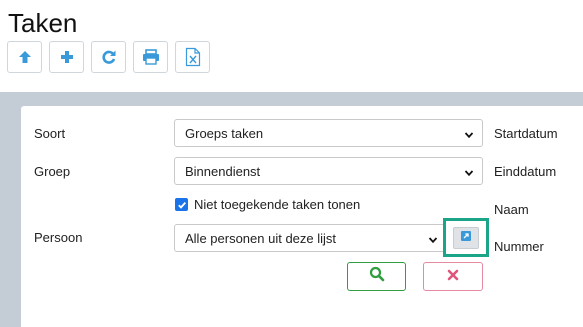 The height and width of the screenshot is (327, 583). I want to click on search-icon, so click(377, 276).